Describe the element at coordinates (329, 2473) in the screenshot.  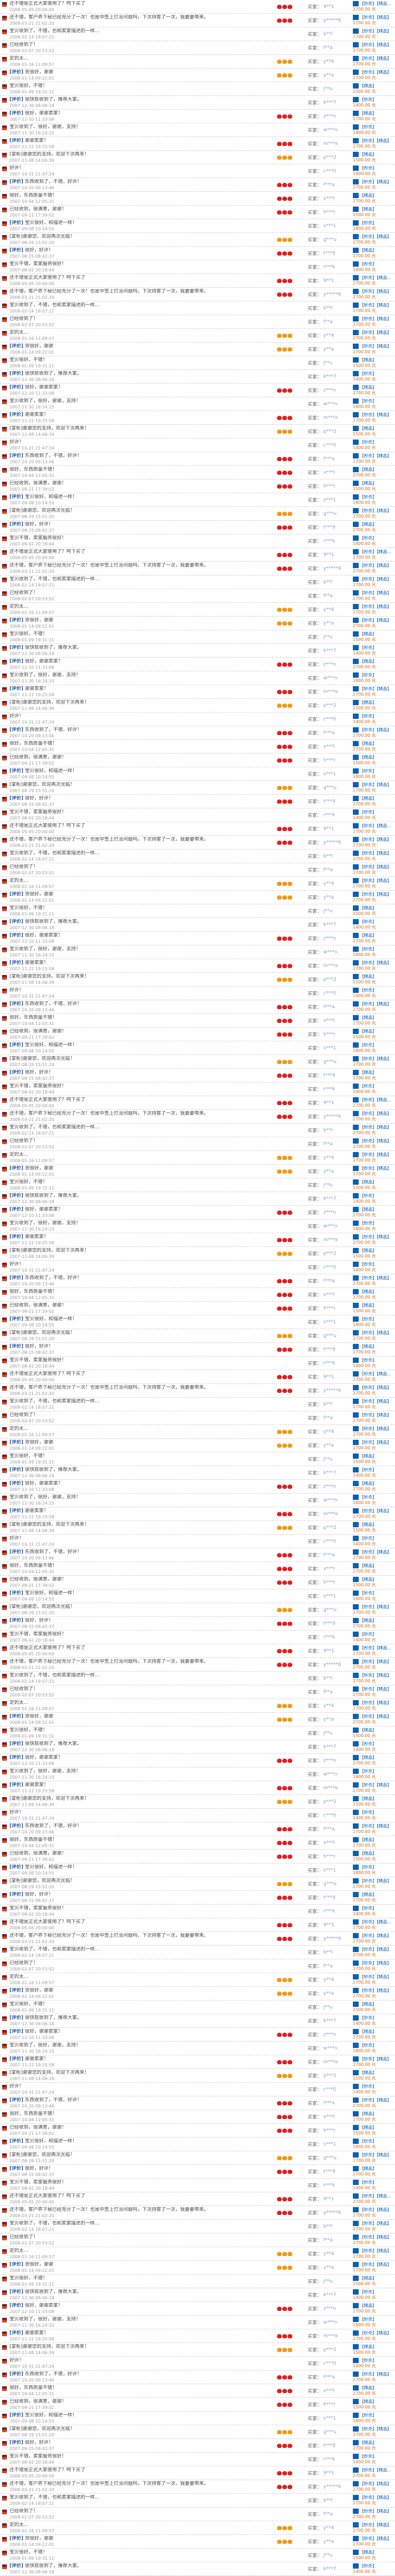
I see `buyer: 买家： 9**1` at that location.